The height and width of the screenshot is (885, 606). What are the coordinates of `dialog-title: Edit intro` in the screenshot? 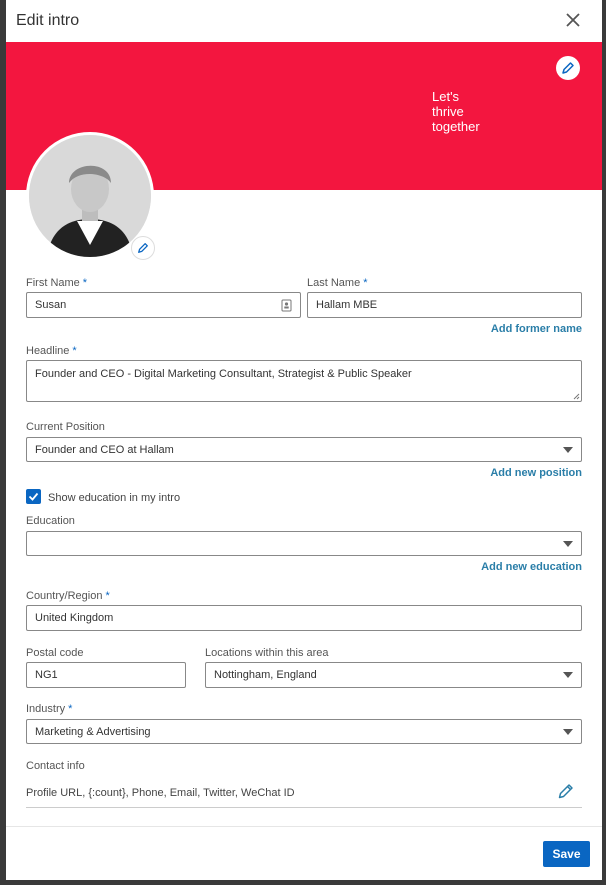 It's located at (48, 20).